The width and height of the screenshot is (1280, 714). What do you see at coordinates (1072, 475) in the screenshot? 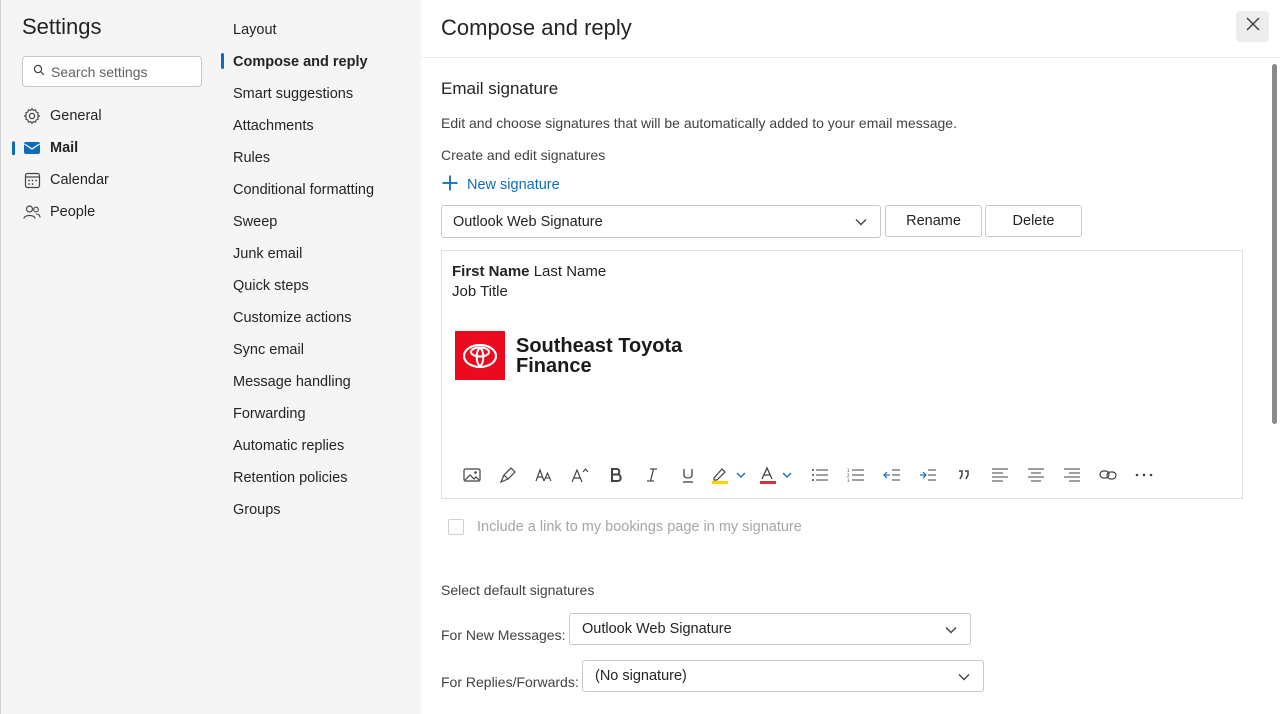
I see `align-right-icon` at bounding box center [1072, 475].